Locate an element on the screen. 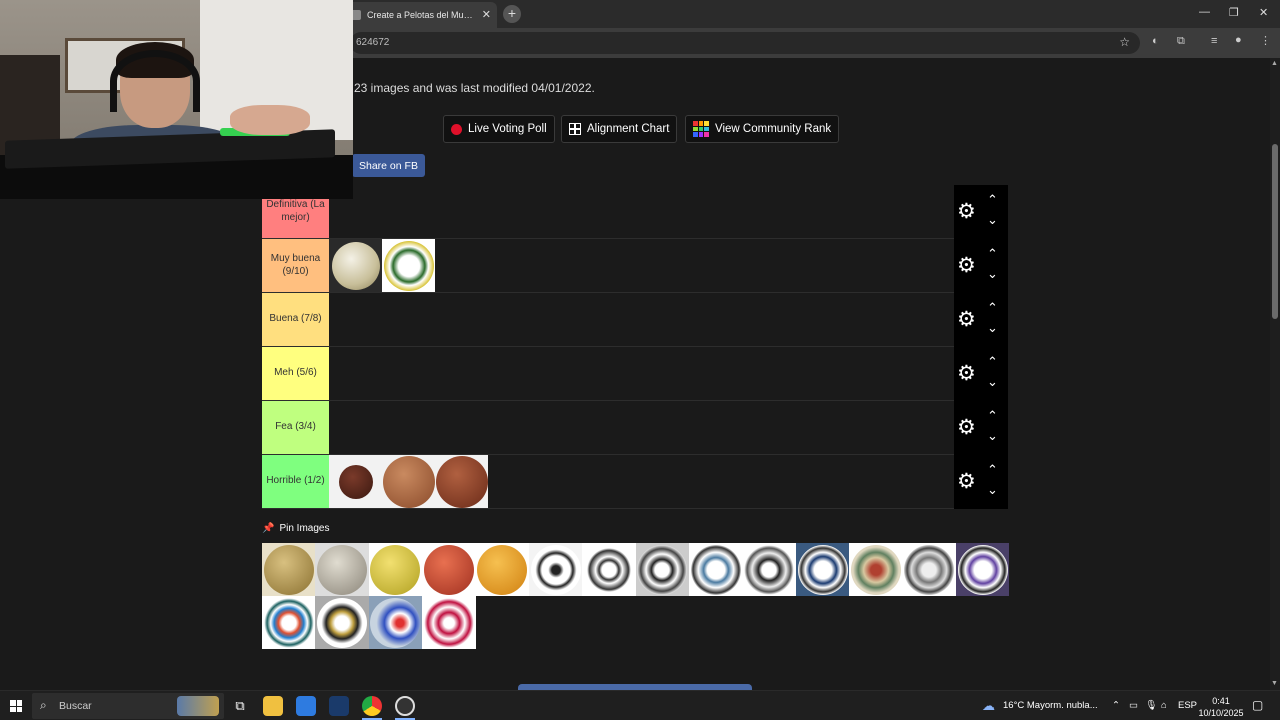 The width and height of the screenshot is (1280, 720). tier-label: Buena (7/8) is located at coordinates (295, 319).